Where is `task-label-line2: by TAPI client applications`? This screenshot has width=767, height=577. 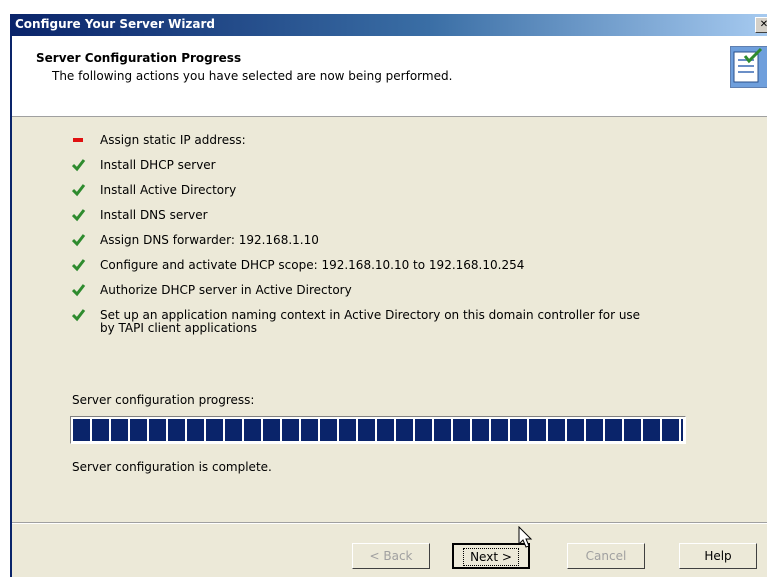 task-label-line2: by TAPI client applications is located at coordinates (178, 328).